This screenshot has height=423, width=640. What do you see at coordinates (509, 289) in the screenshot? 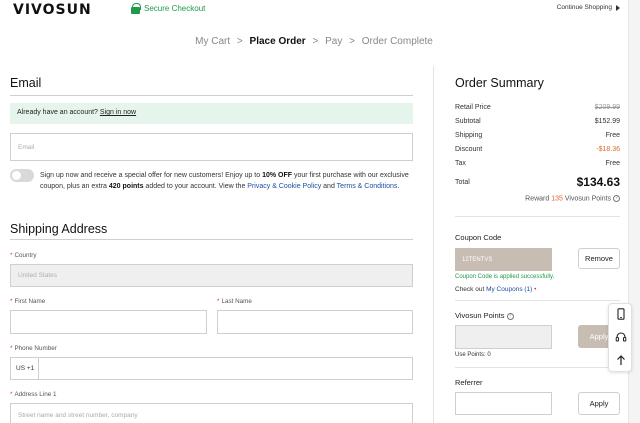
I see `my-coupons-link: My Coupons (1)` at bounding box center [509, 289].